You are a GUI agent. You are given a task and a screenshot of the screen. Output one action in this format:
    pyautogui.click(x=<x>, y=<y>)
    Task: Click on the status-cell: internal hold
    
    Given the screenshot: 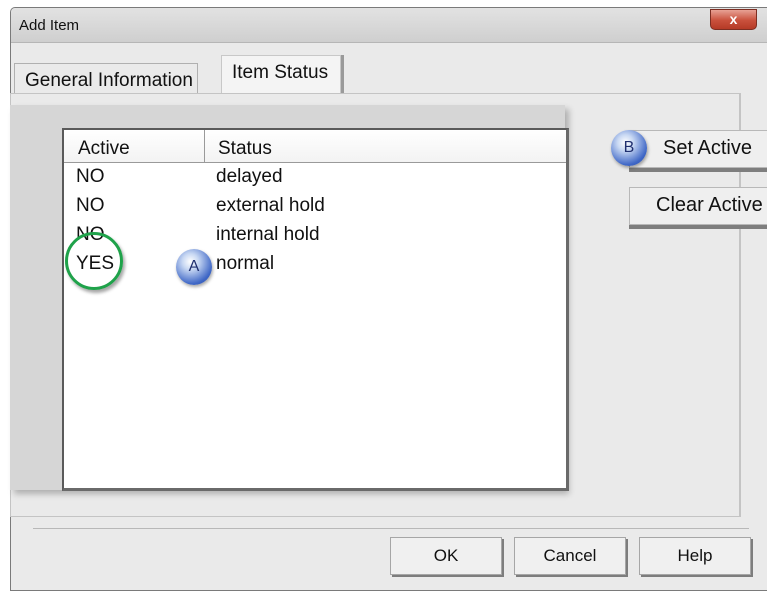 What is the action you would take?
    pyautogui.click(x=268, y=234)
    